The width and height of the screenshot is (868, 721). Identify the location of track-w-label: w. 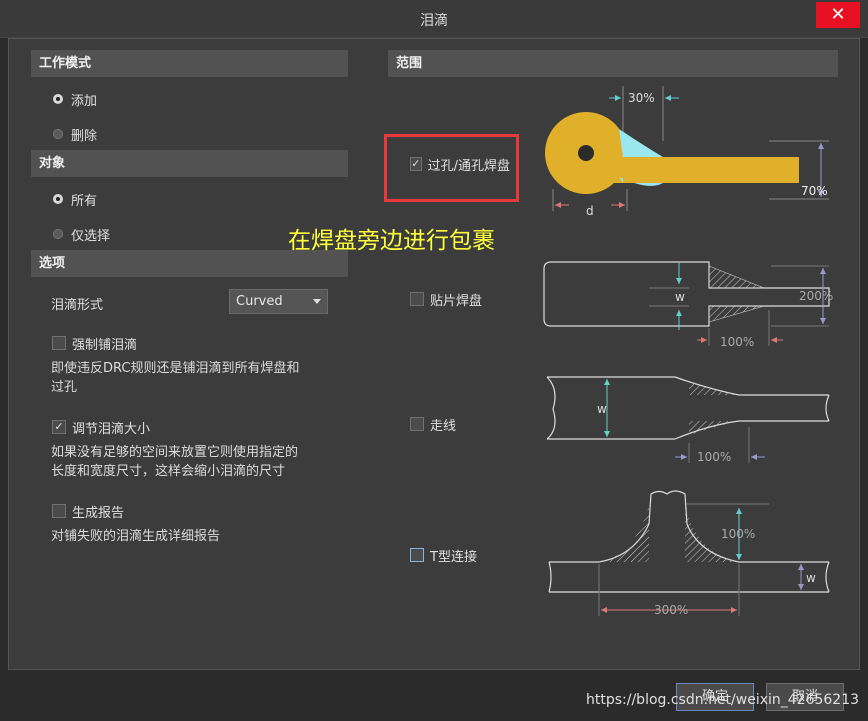
(602, 409).